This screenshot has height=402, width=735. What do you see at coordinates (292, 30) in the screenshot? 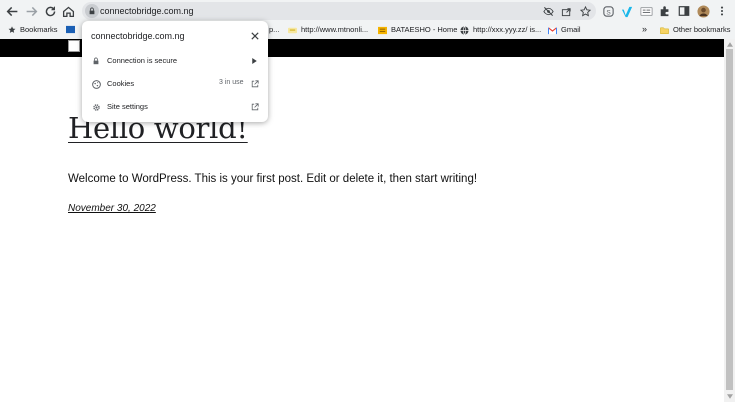
I see `page-icon` at bounding box center [292, 30].